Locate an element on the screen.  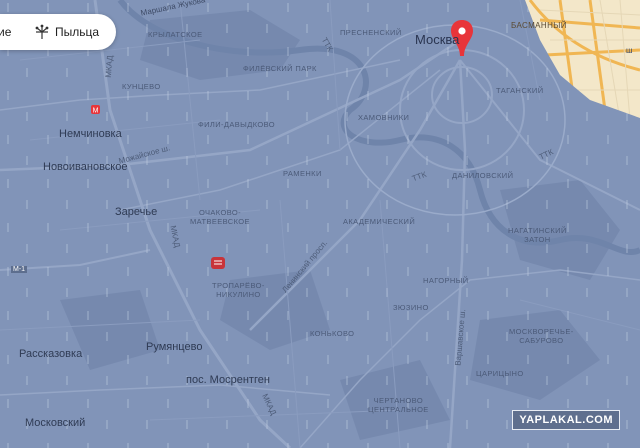
metro-icon: М is located at coordinates (95, 110).